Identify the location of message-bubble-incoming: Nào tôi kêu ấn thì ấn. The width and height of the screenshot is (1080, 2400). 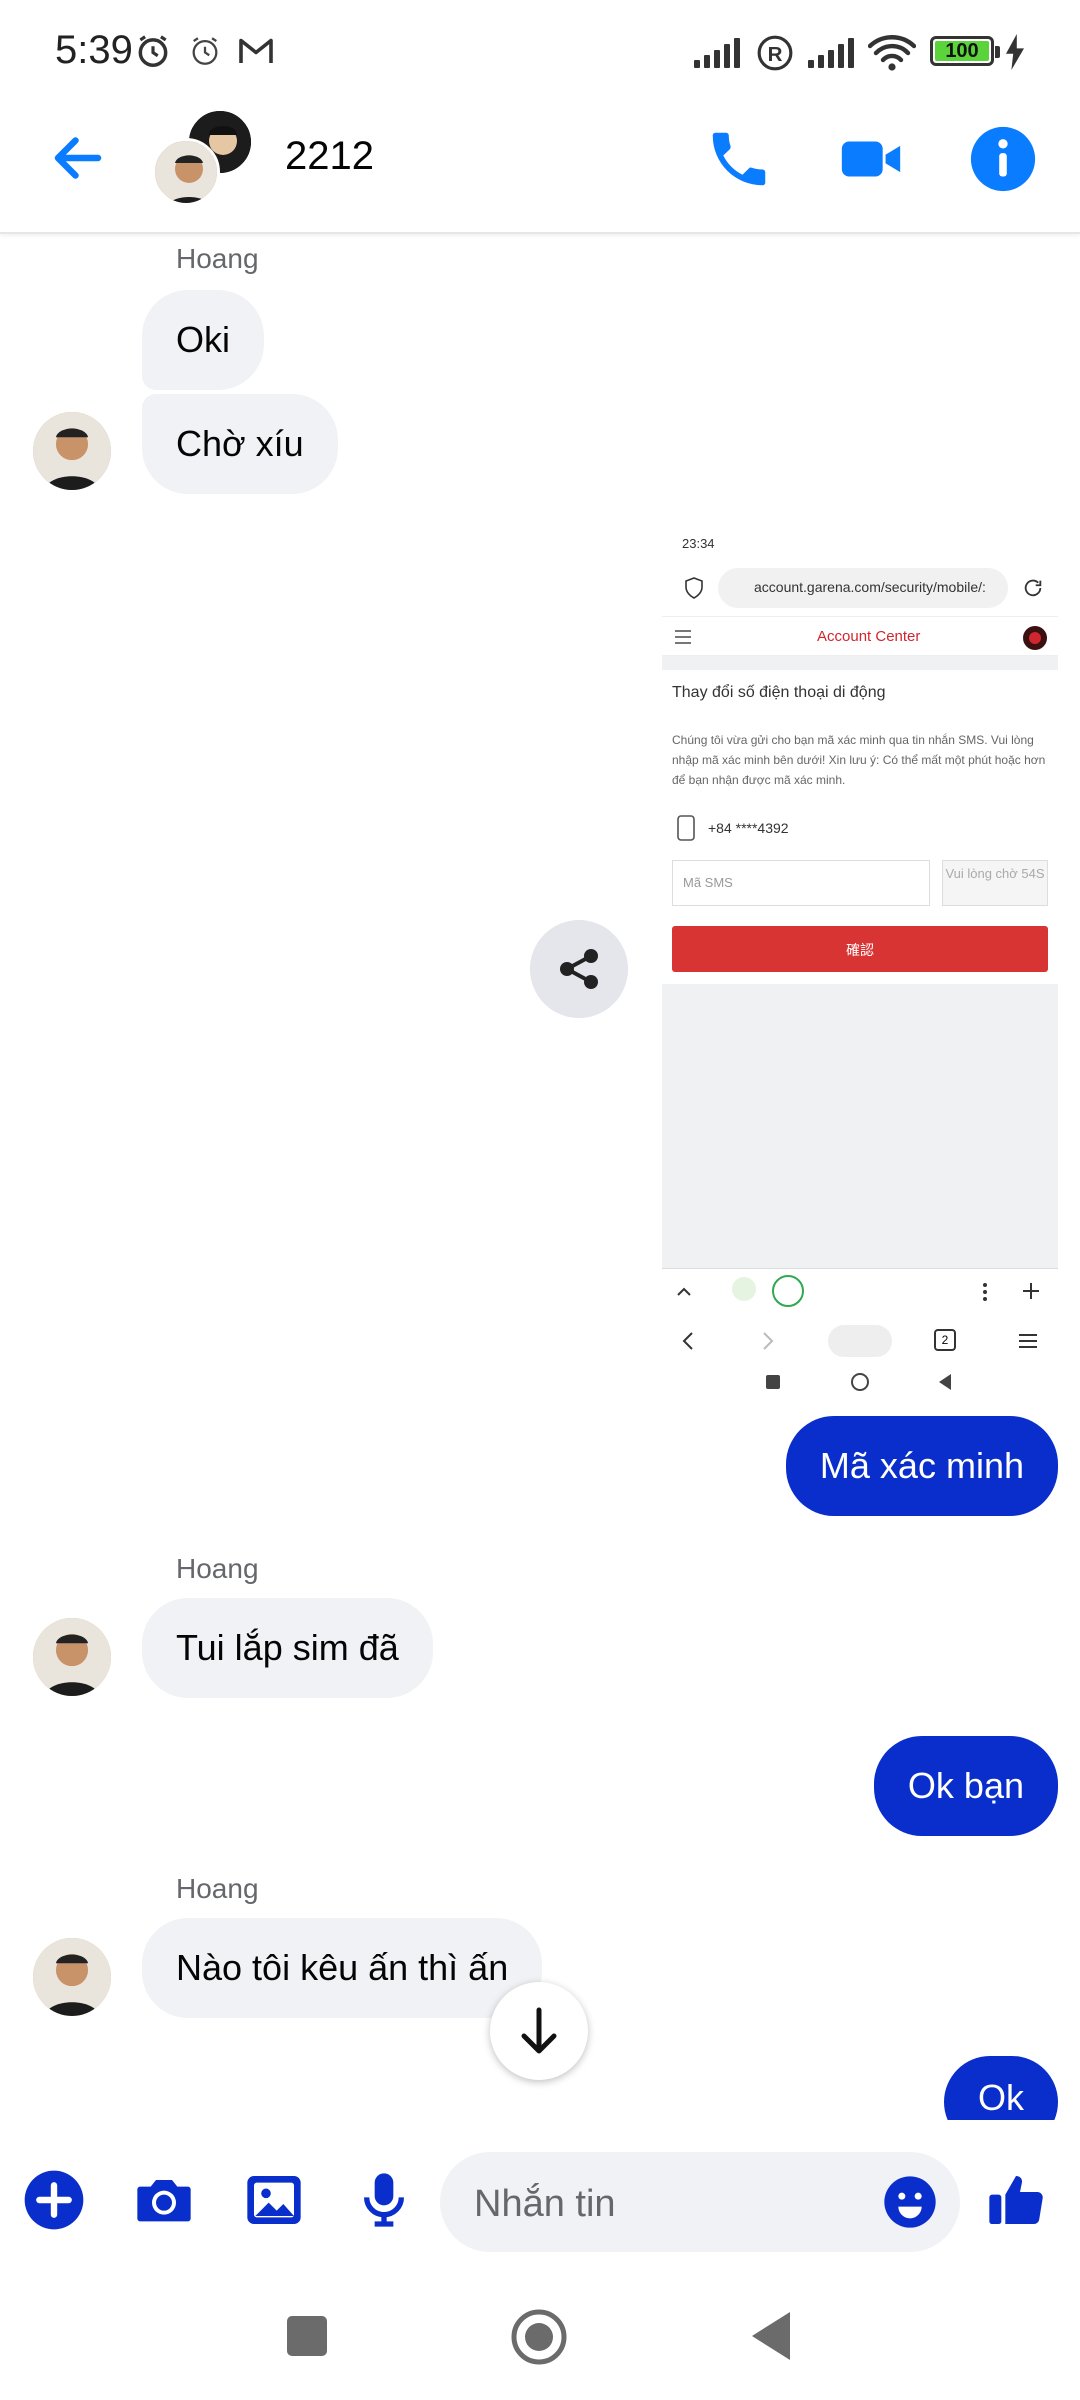
(342, 1968).